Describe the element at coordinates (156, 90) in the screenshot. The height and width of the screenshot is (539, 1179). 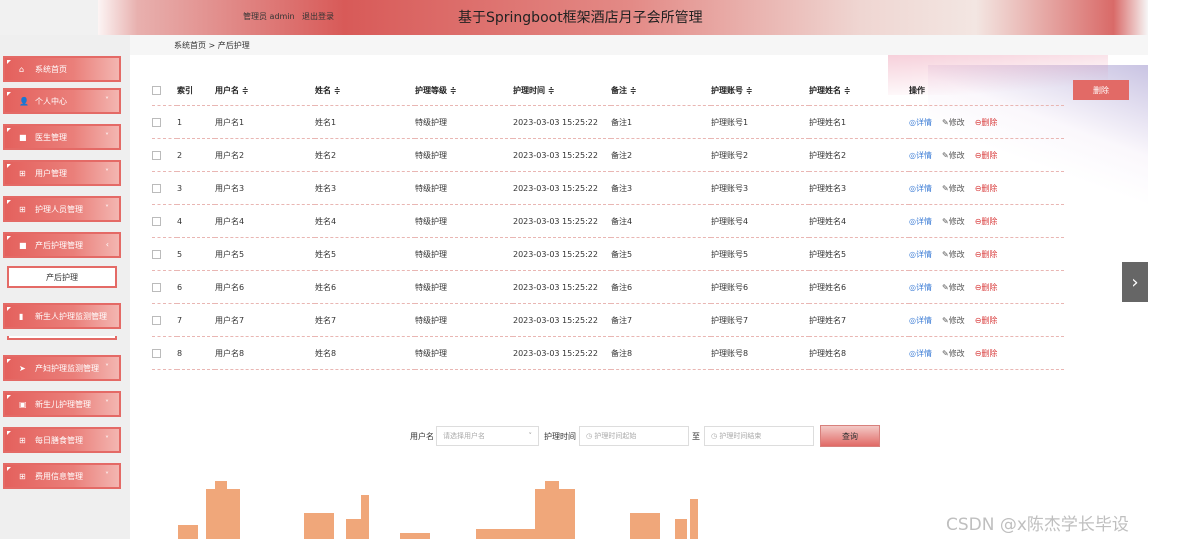
I see `select-all-checkbox` at that location.